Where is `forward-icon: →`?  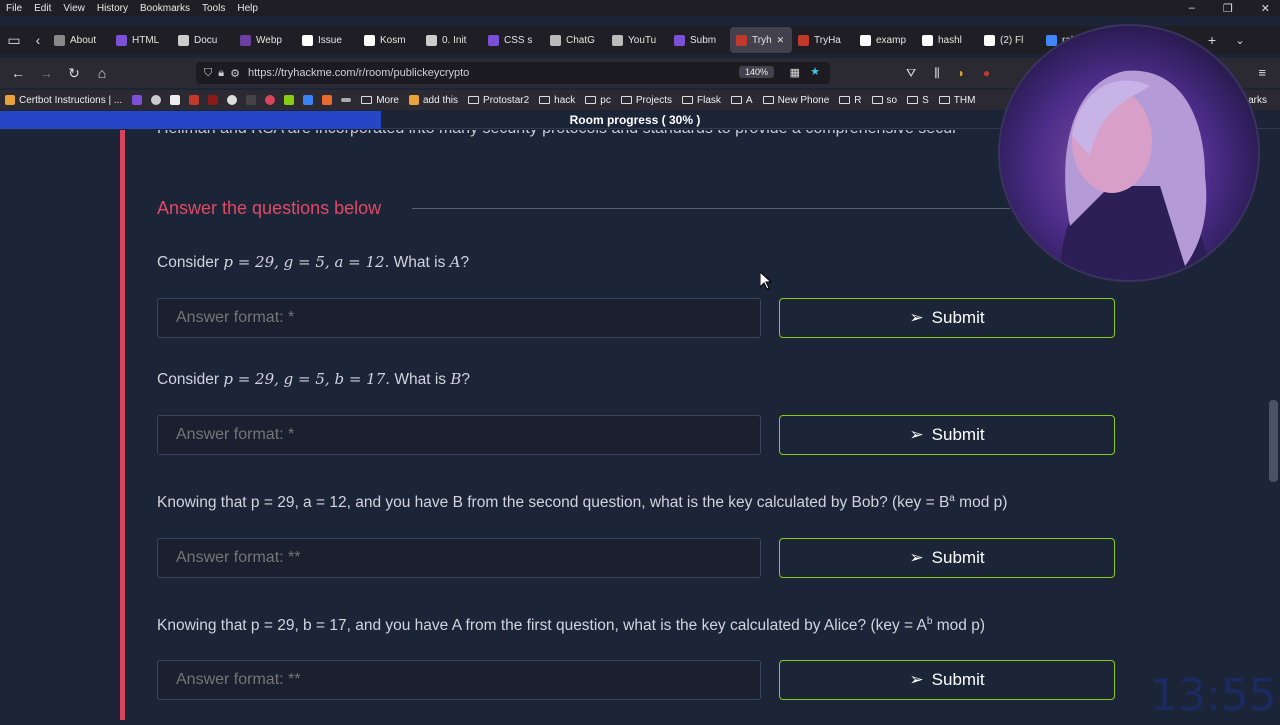 forward-icon: → is located at coordinates (46, 73).